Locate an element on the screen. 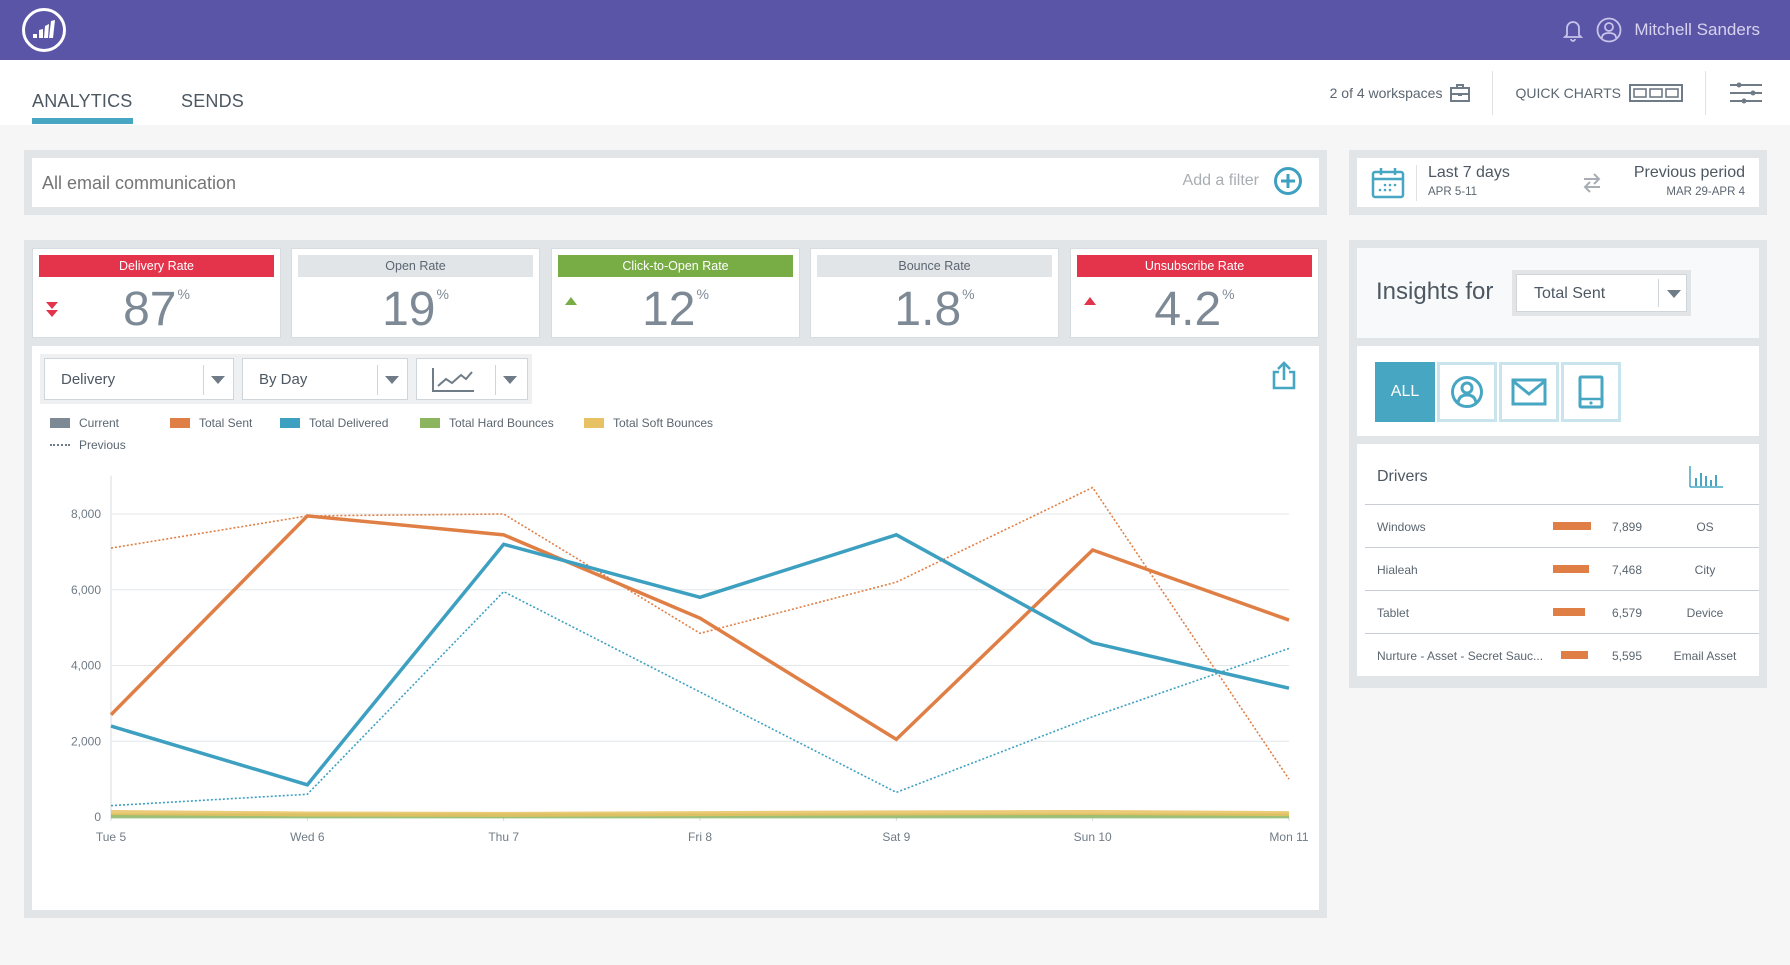 Image resolution: width=1790 pixels, height=965 pixels. x-tick-label: Sat 9 is located at coordinates (896, 837).